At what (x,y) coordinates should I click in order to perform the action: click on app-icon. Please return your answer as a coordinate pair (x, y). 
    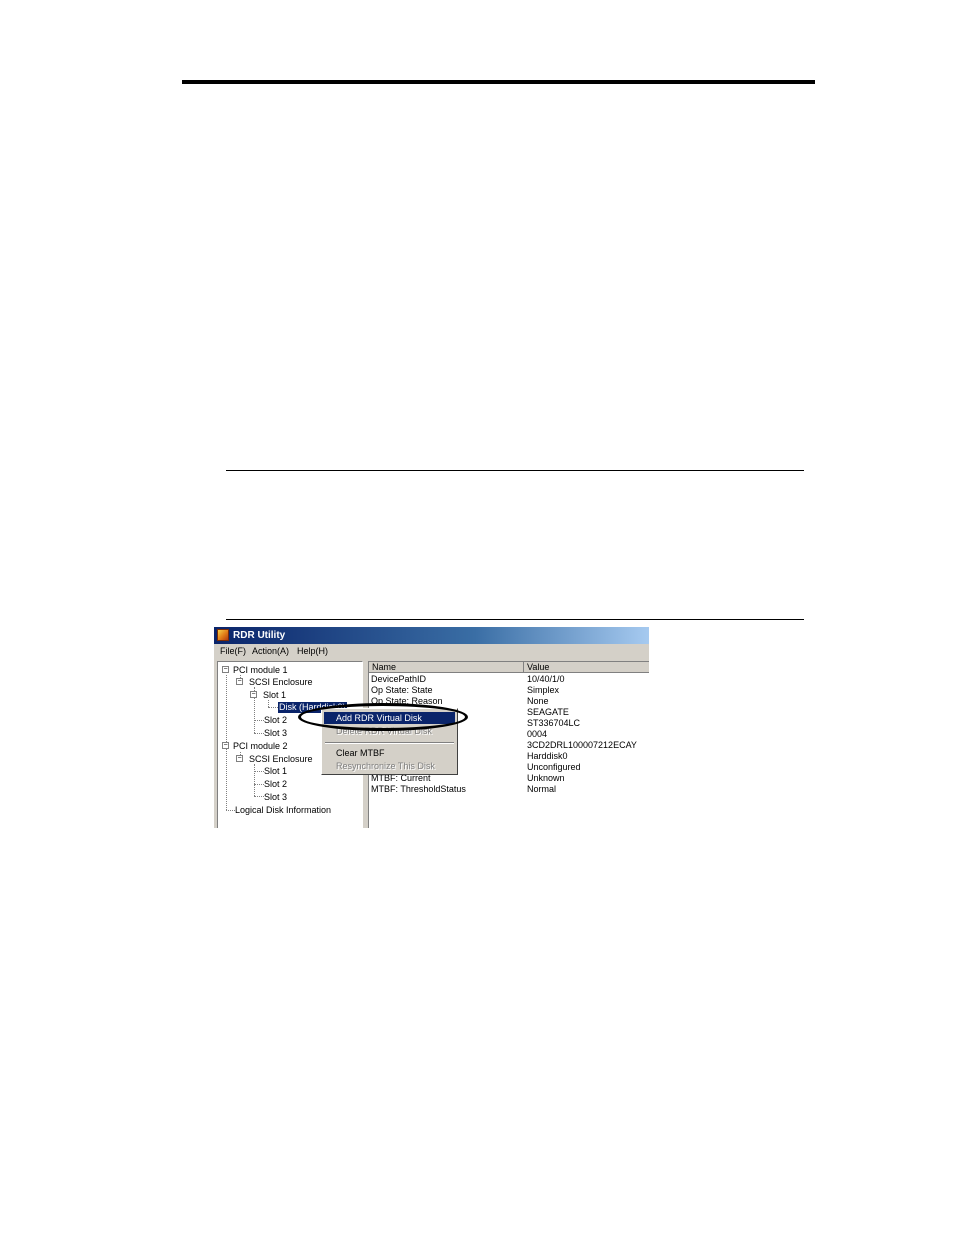
    Looking at the image, I should click on (223, 635).